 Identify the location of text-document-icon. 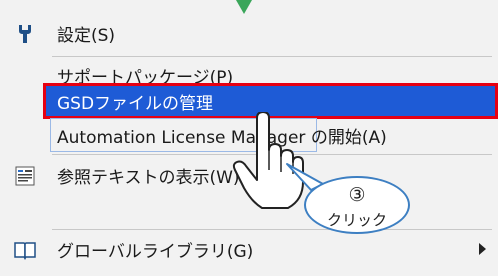
(25, 176).